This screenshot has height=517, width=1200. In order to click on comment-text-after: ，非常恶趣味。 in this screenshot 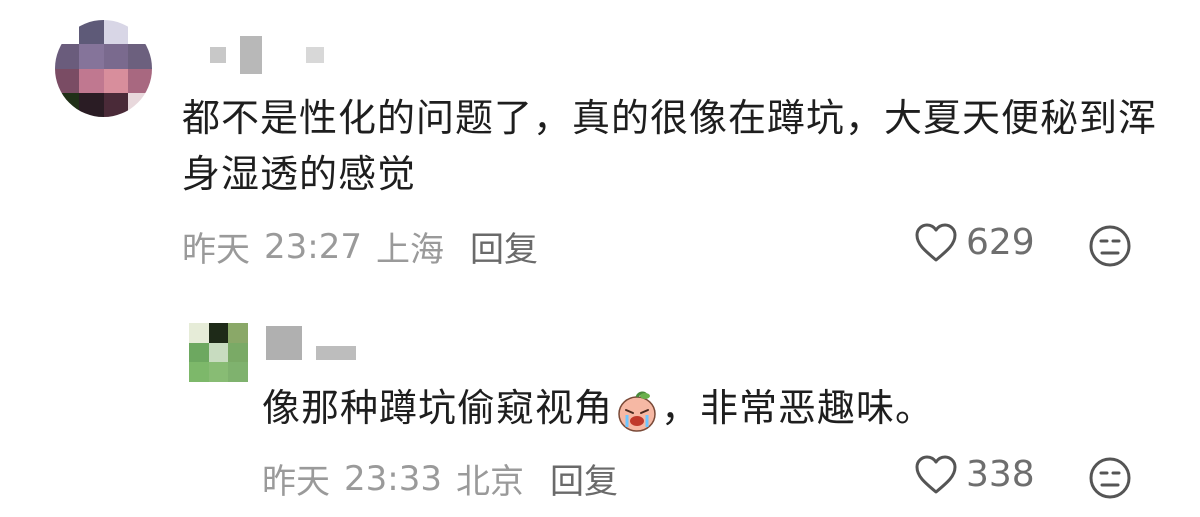, I will do `click(798, 408)`.